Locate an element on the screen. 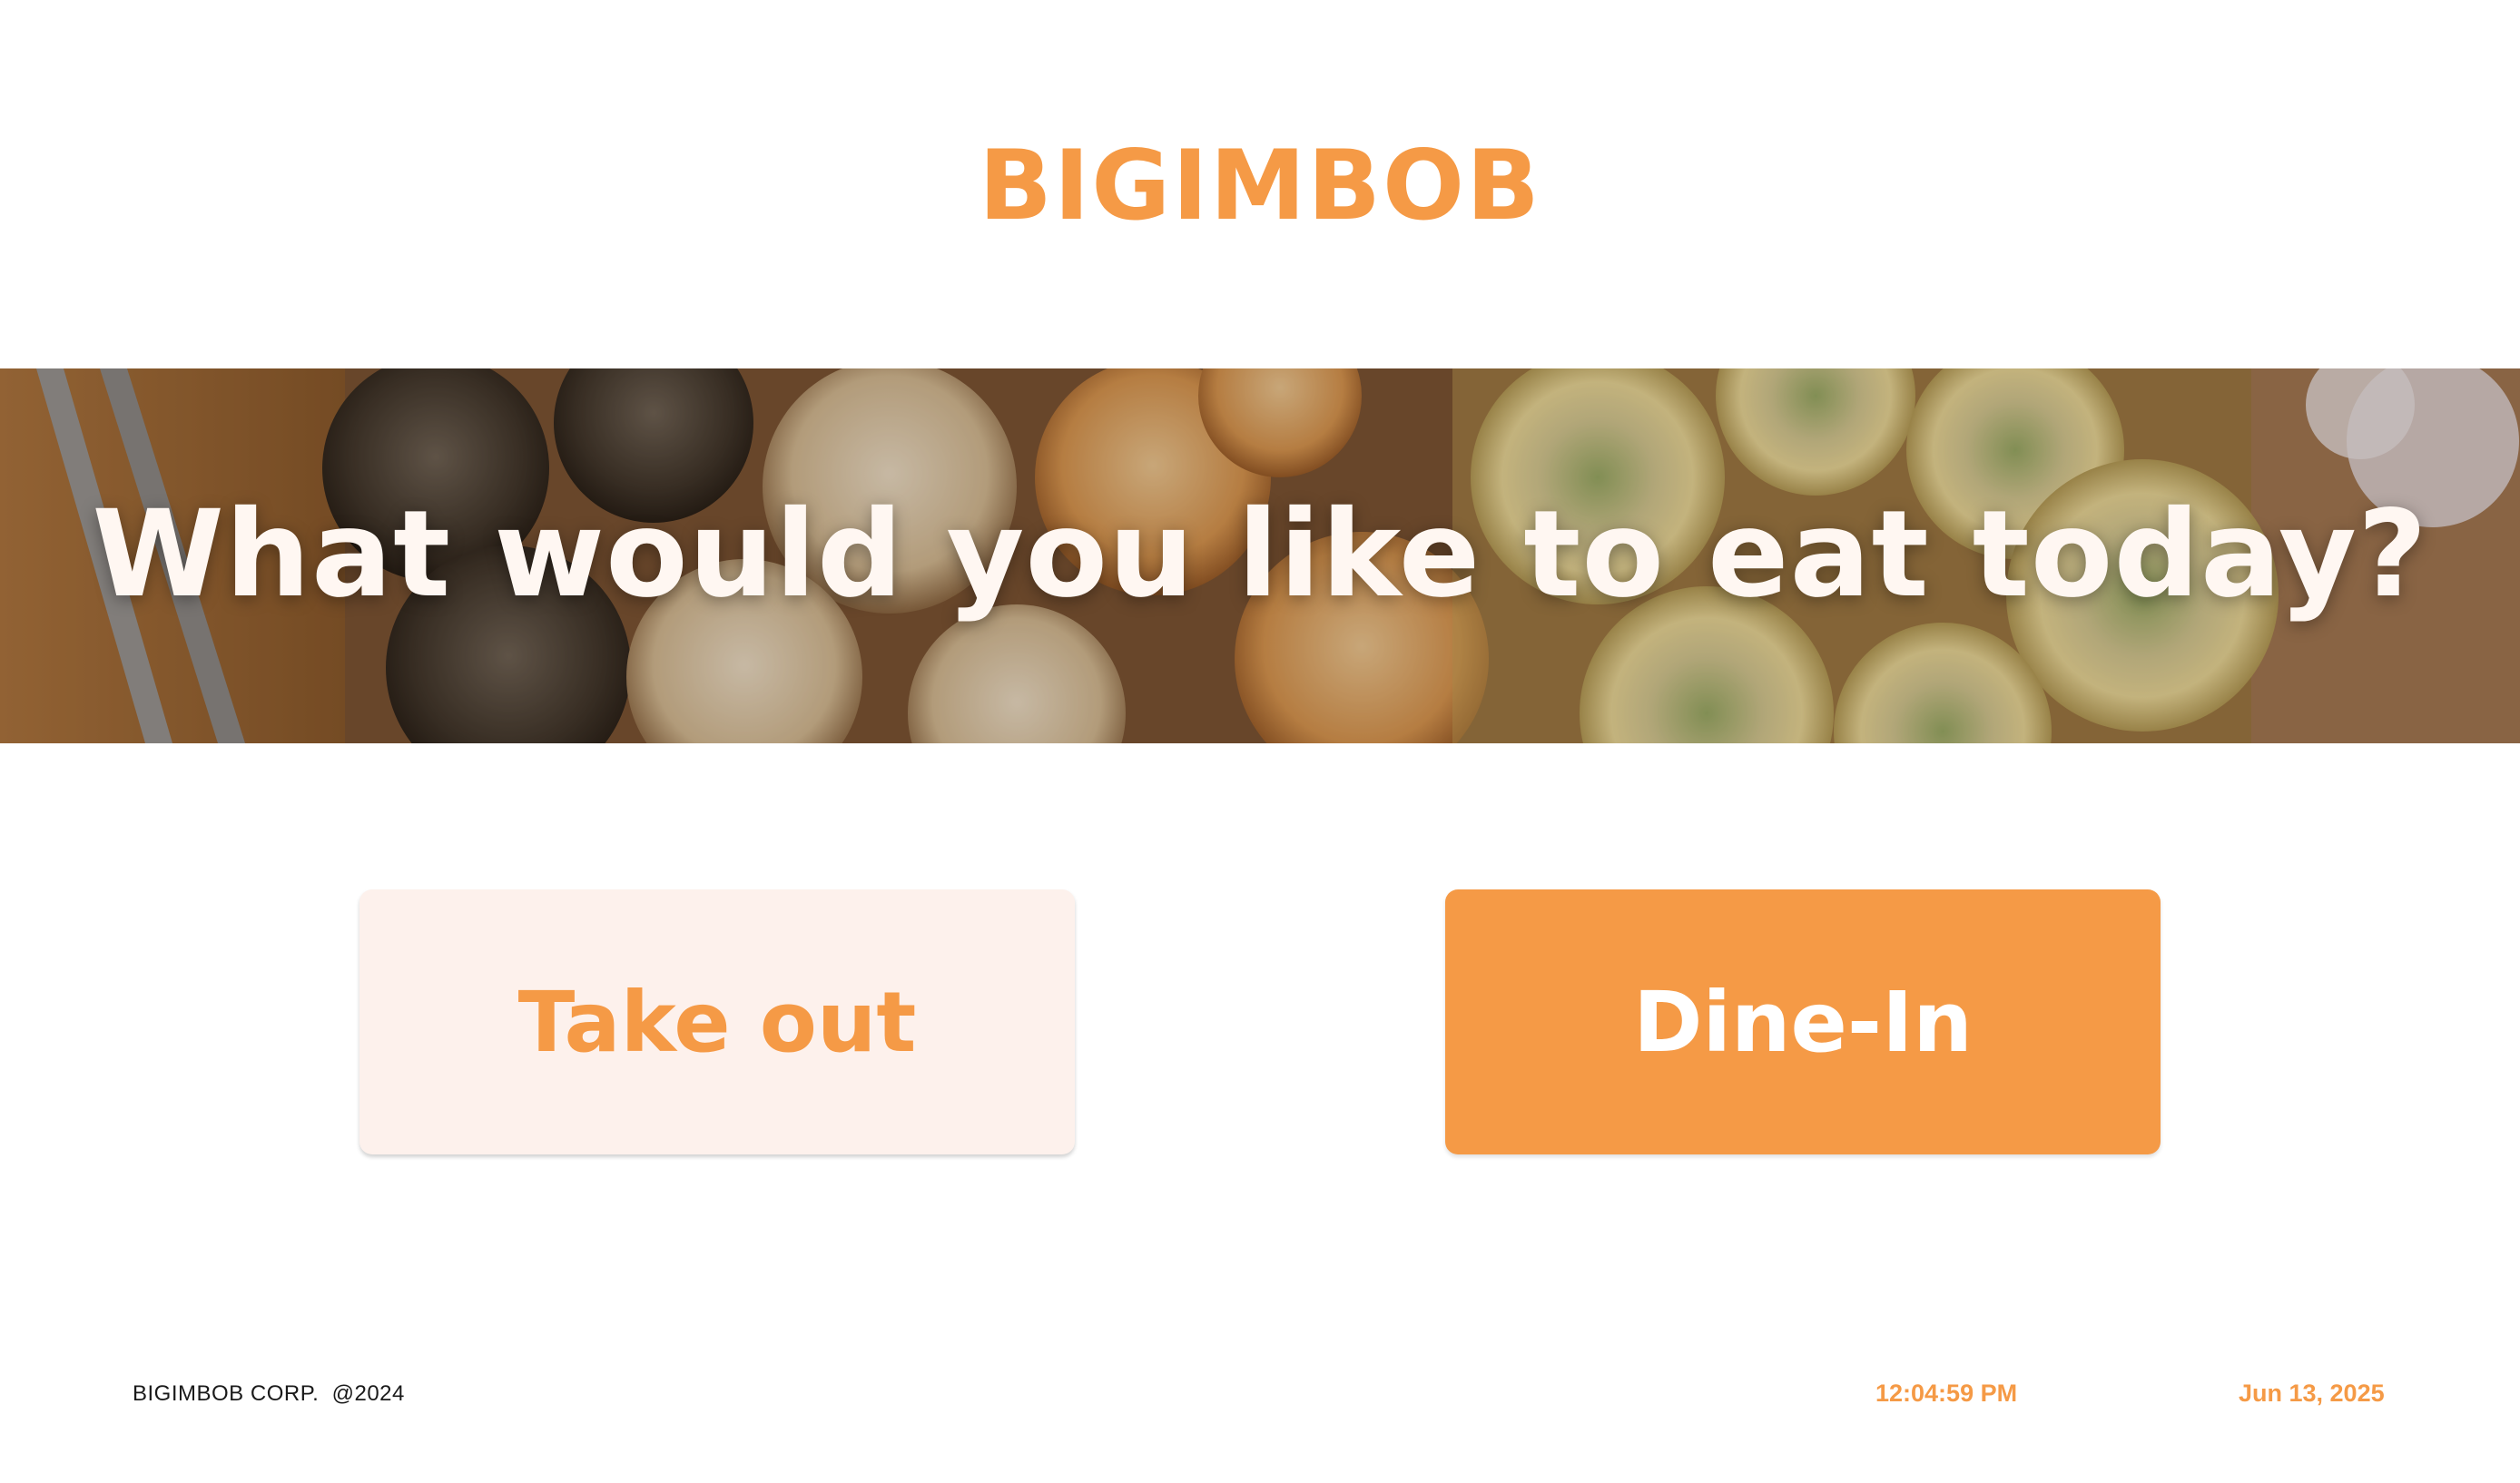 This screenshot has height=1483, width=2520. dine-in-button: Dine-In is located at coordinates (1803, 1021).